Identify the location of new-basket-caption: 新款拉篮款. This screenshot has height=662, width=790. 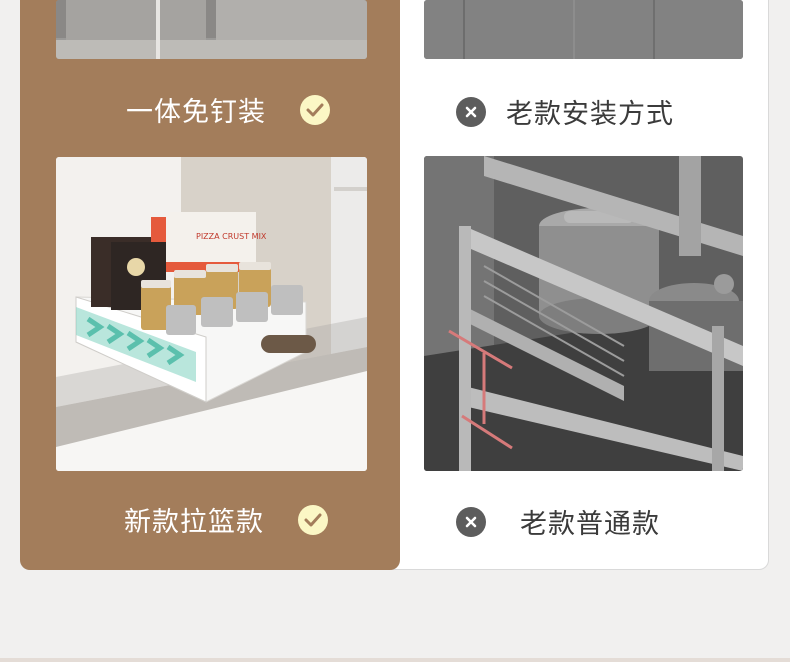
(226, 519).